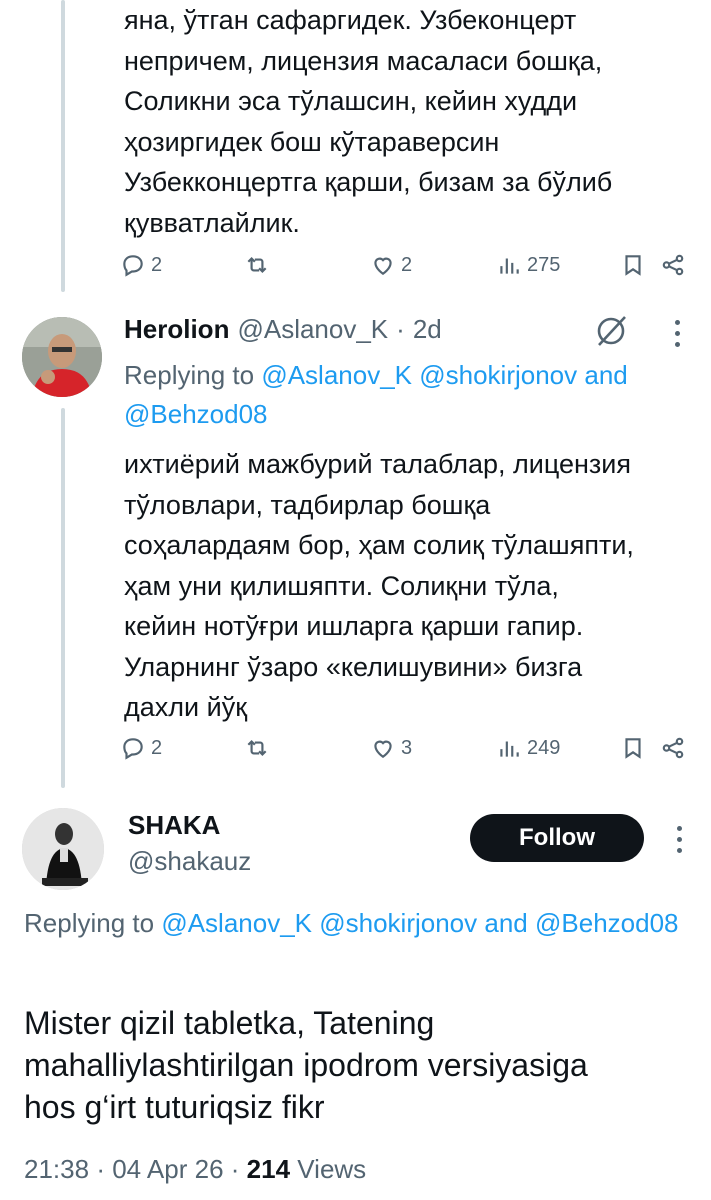 This screenshot has width=711, height=1200. Describe the element at coordinates (332, 1169) in the screenshot. I see `views-label: Views` at that location.